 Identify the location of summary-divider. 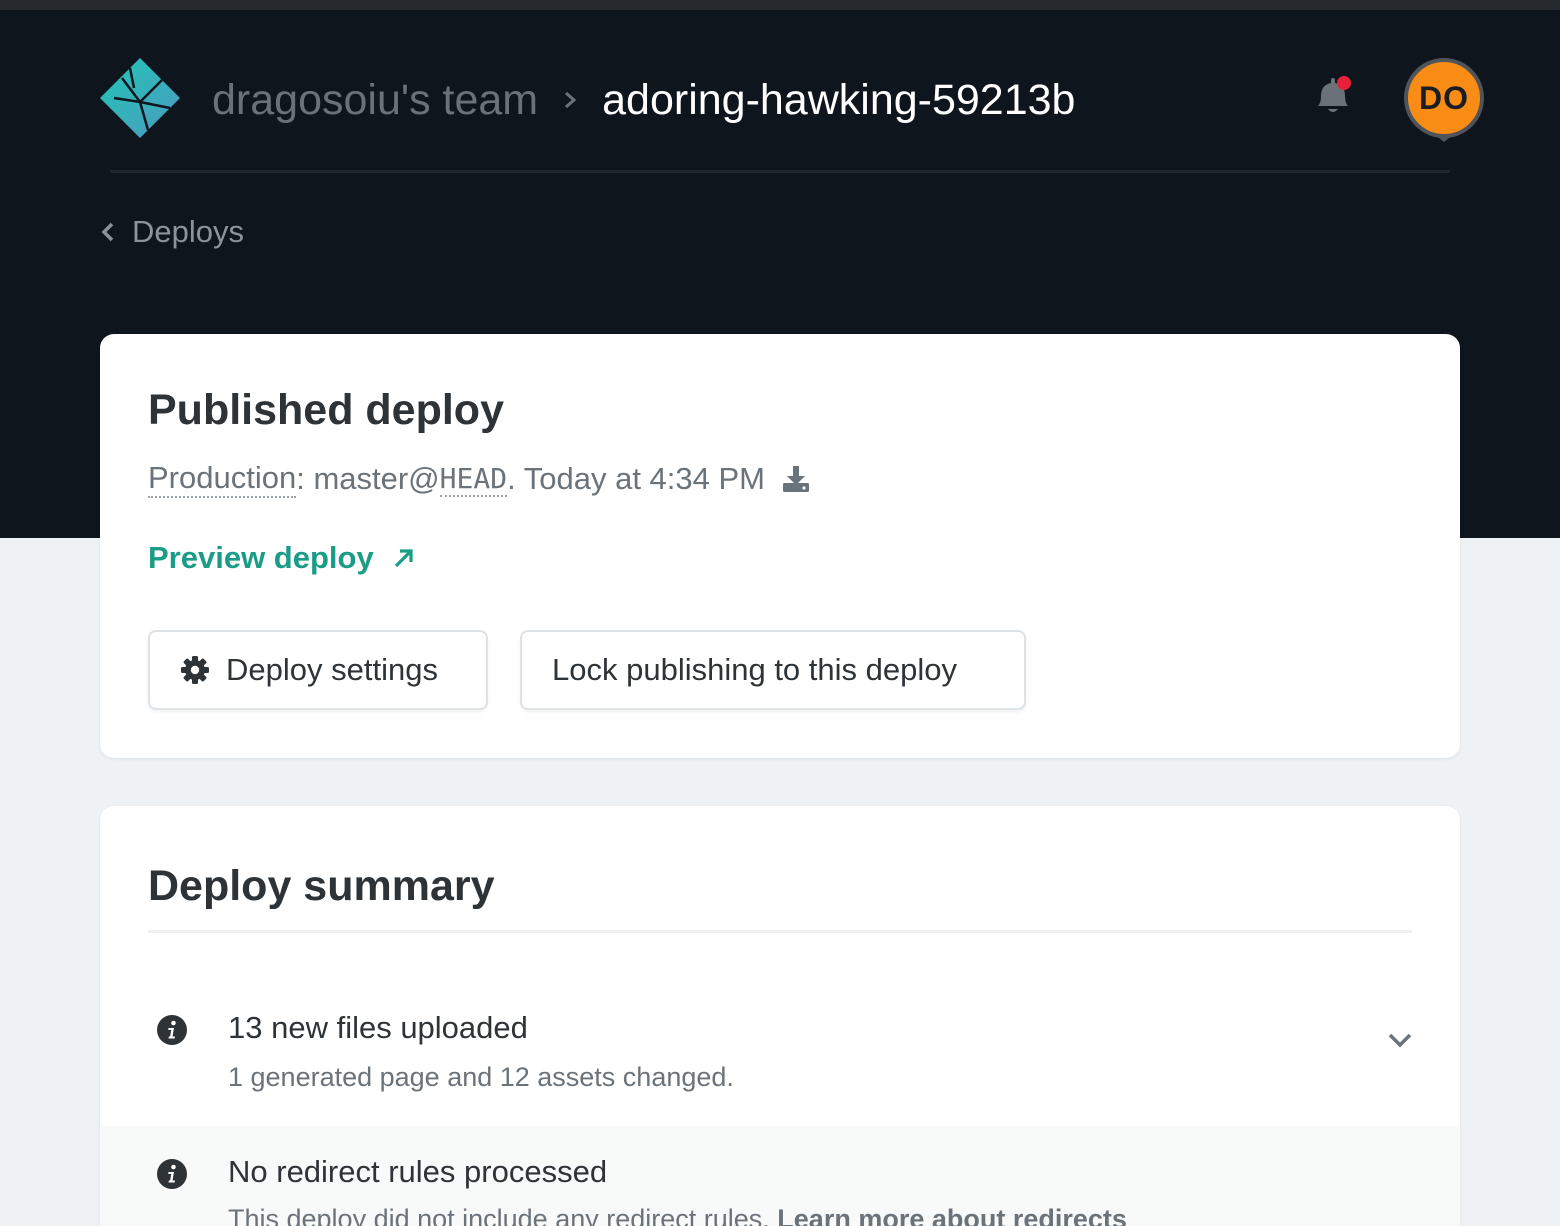
(780, 931).